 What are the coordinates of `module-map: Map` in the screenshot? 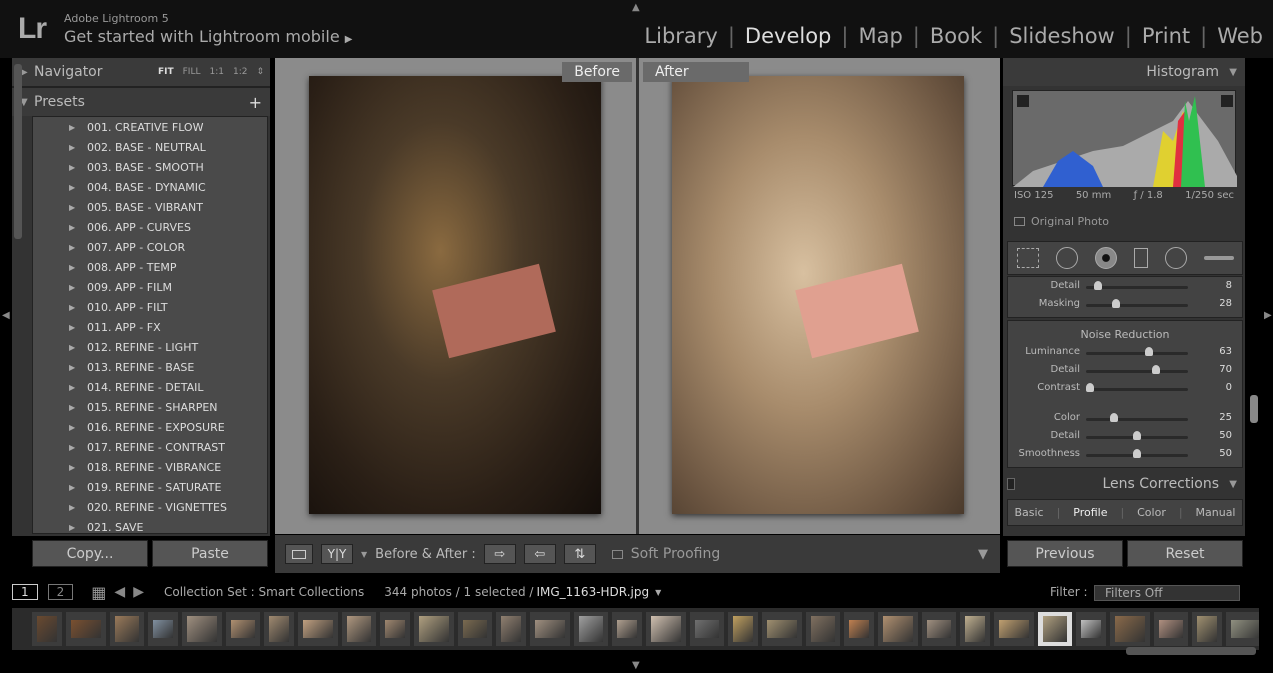 It's located at (880, 36).